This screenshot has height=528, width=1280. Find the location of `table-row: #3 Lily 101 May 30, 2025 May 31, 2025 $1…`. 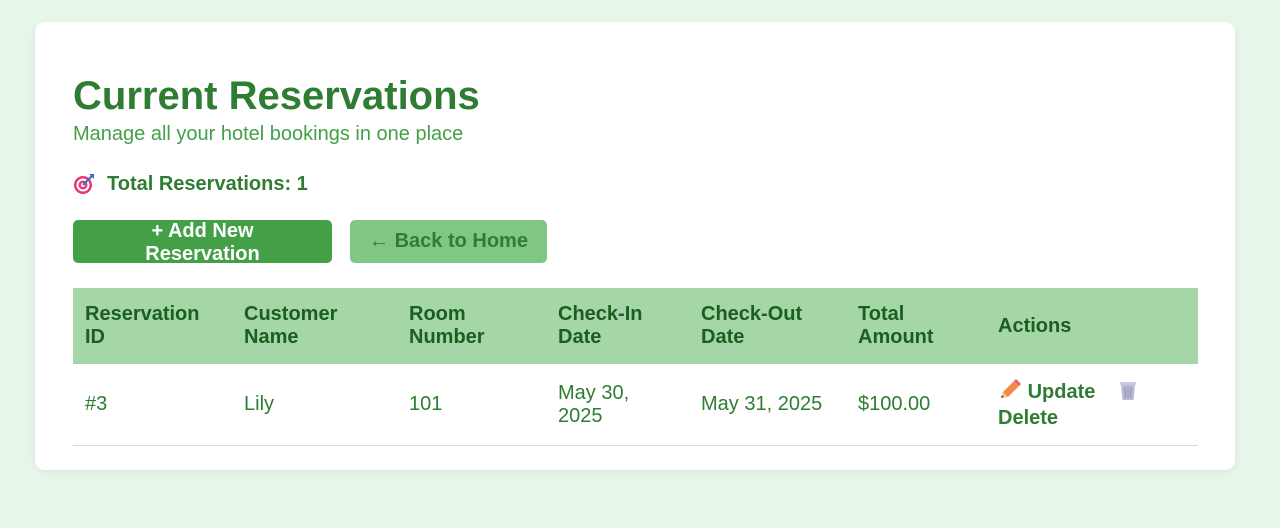

table-row: #3 Lily 101 May 30, 2025 May 31, 2025 $1… is located at coordinates (635, 405).